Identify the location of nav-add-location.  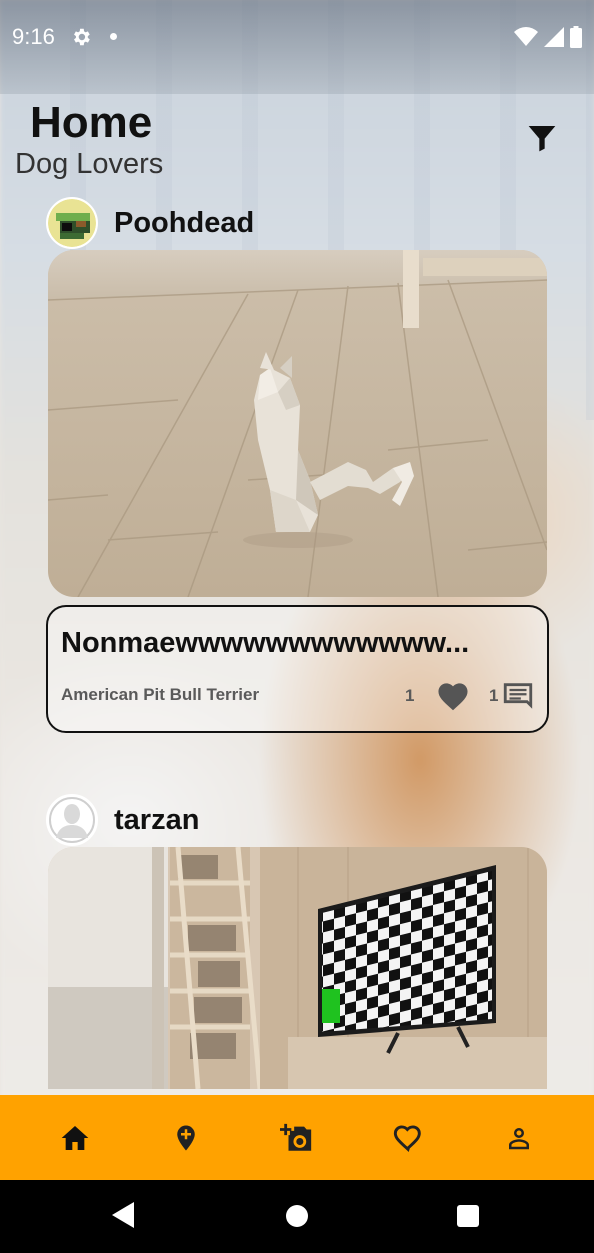
(186, 1138).